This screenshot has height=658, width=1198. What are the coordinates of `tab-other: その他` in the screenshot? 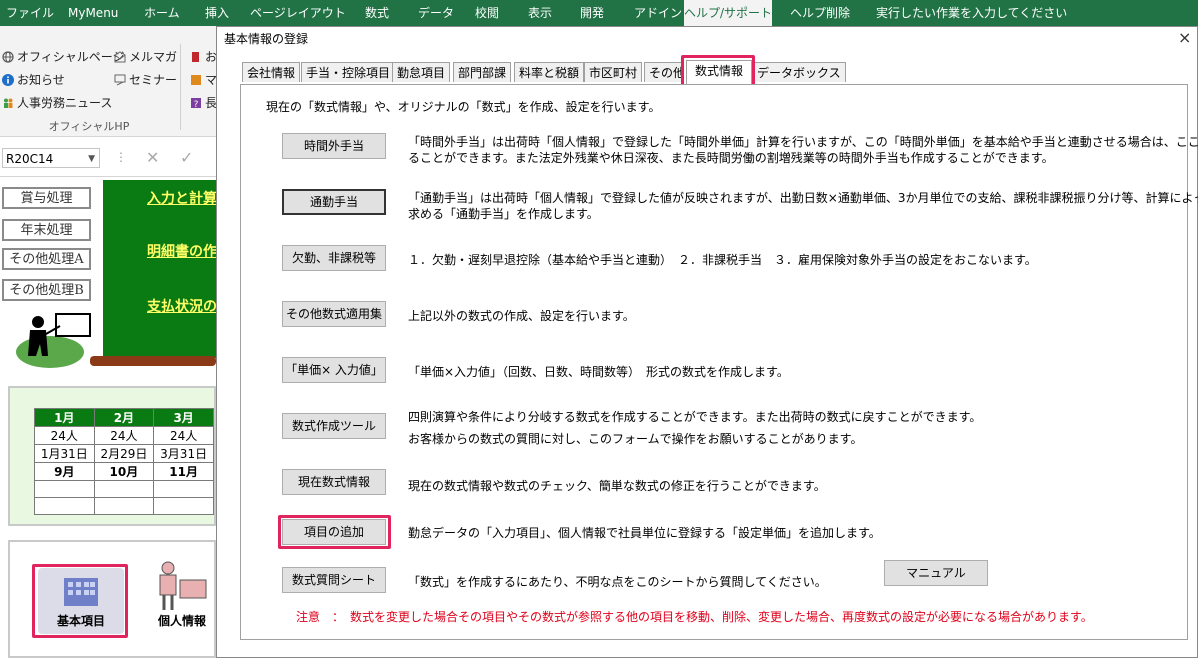 It's located at (664, 72).